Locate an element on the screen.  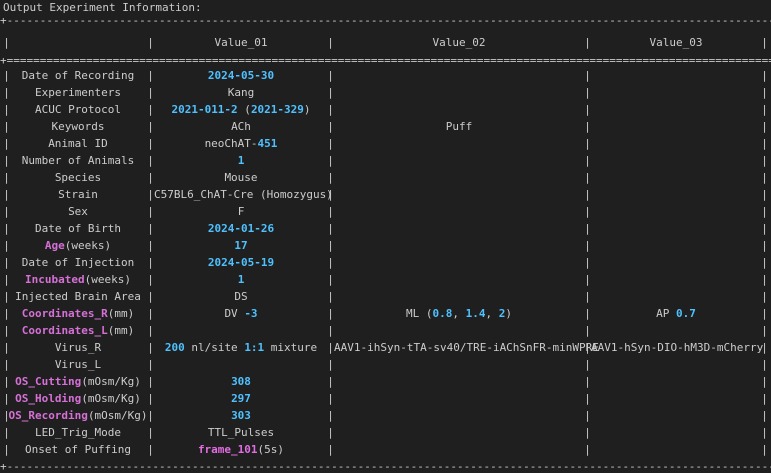
cell-label: Date of Injection is located at coordinates (78, 262).